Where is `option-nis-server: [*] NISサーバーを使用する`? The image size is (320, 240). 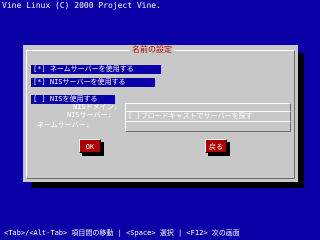
option-nis-server: [*] NISサーバーを使用する is located at coordinates (93, 82).